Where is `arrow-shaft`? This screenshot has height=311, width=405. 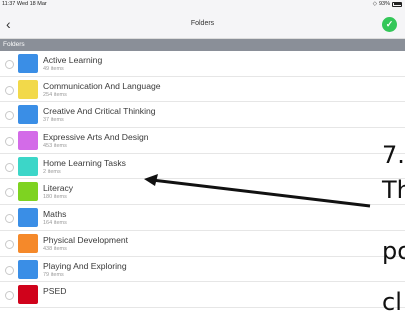 arrow-shaft is located at coordinates (261, 193).